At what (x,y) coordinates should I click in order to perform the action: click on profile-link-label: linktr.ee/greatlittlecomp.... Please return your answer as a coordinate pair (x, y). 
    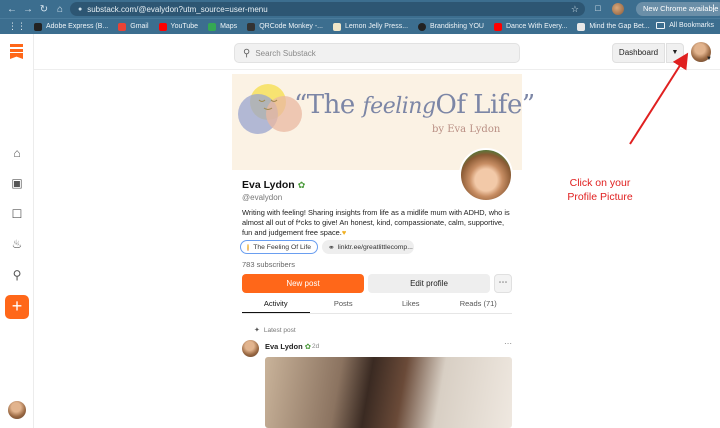
    Looking at the image, I should click on (375, 247).